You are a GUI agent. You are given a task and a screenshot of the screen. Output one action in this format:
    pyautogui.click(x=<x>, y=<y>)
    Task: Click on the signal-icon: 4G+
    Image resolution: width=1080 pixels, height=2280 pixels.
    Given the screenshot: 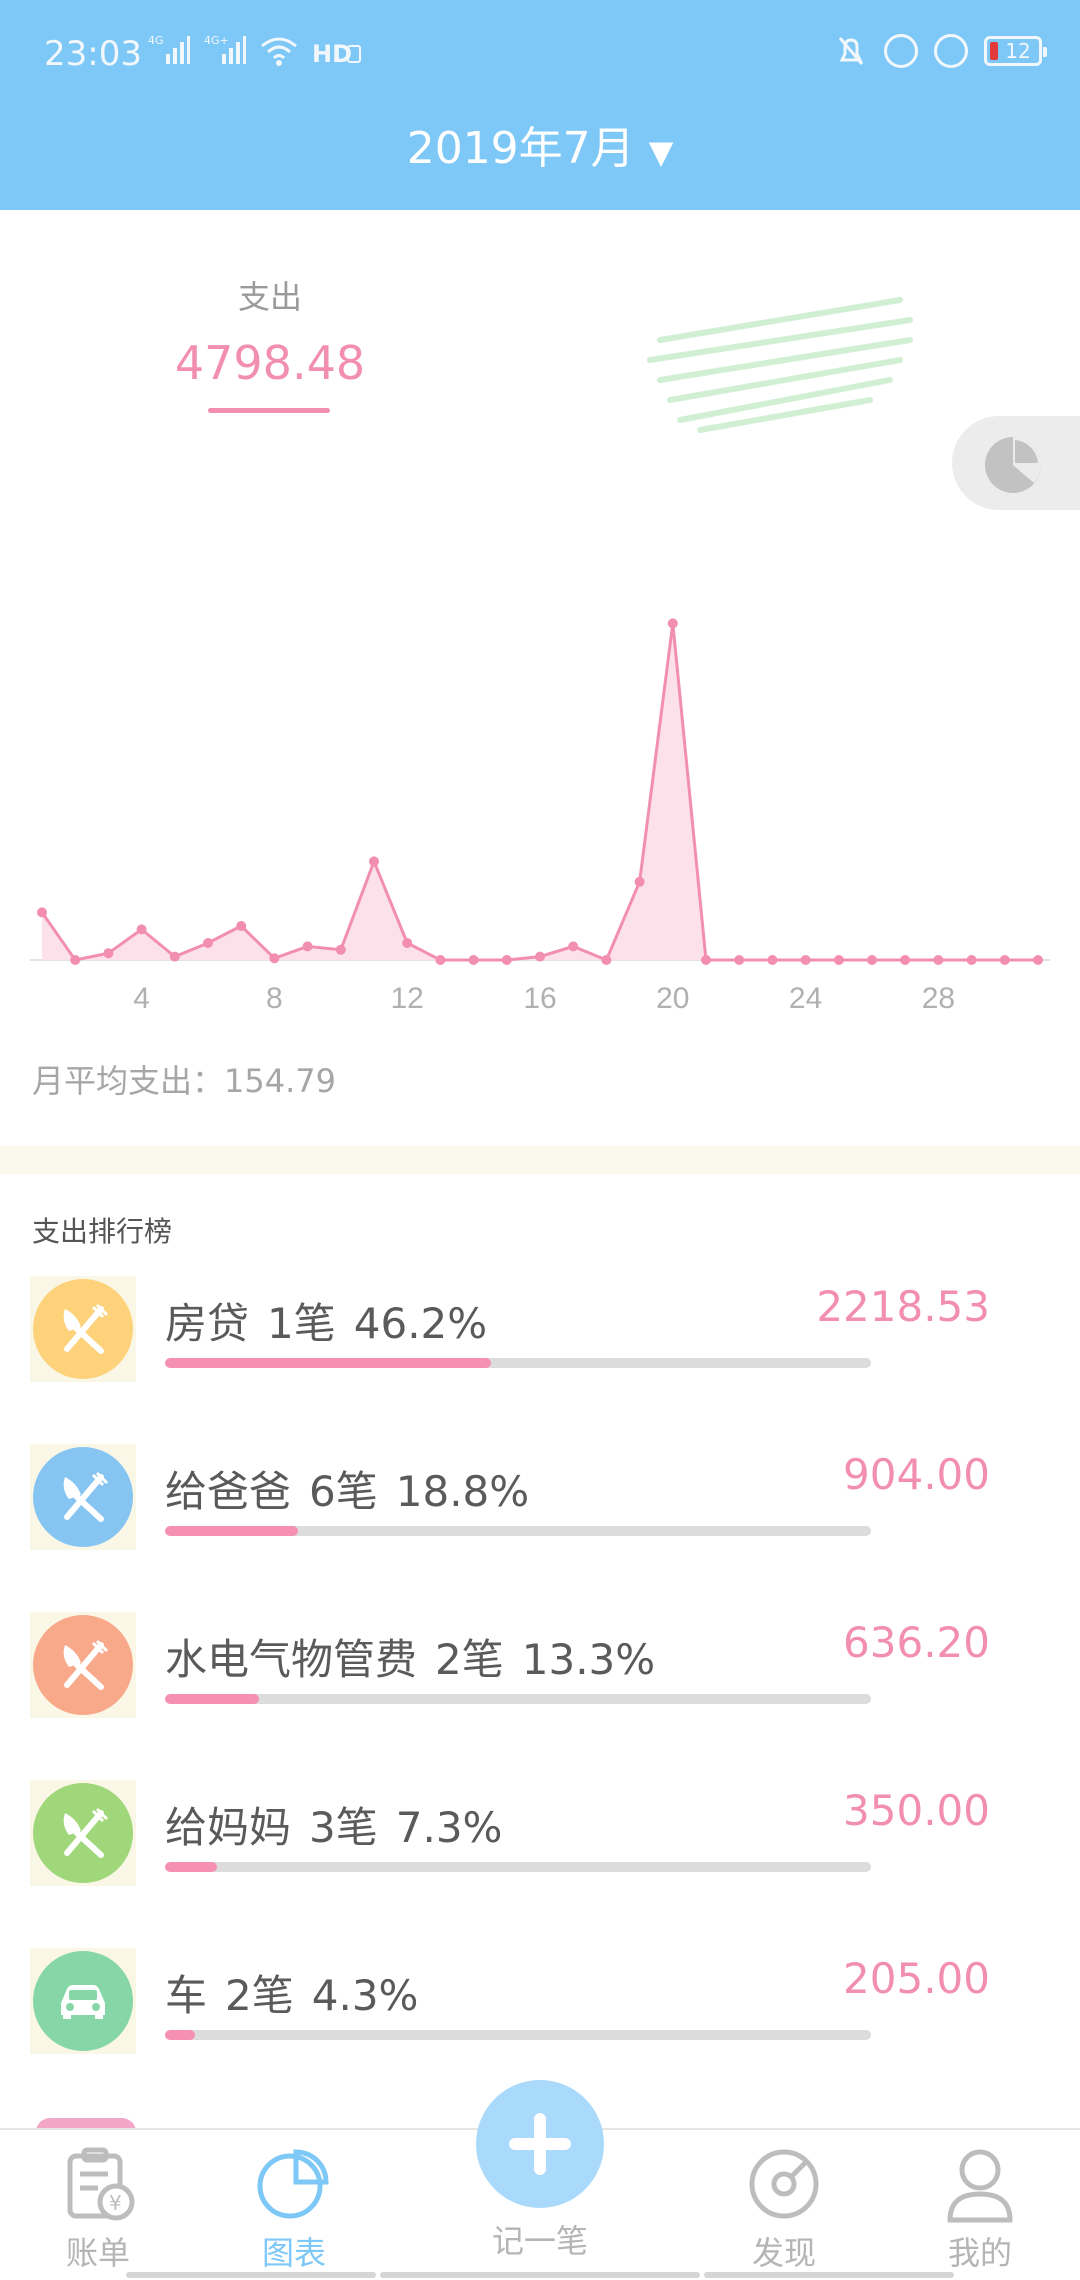 What is the action you would take?
    pyautogui.click(x=225, y=49)
    